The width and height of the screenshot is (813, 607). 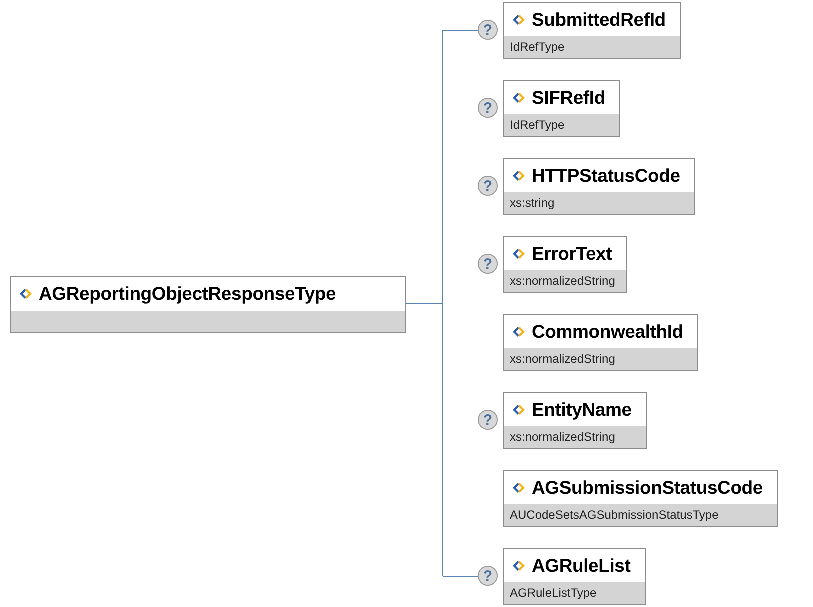 I want to click on element-name: SubmittedRefId, so click(x=599, y=19).